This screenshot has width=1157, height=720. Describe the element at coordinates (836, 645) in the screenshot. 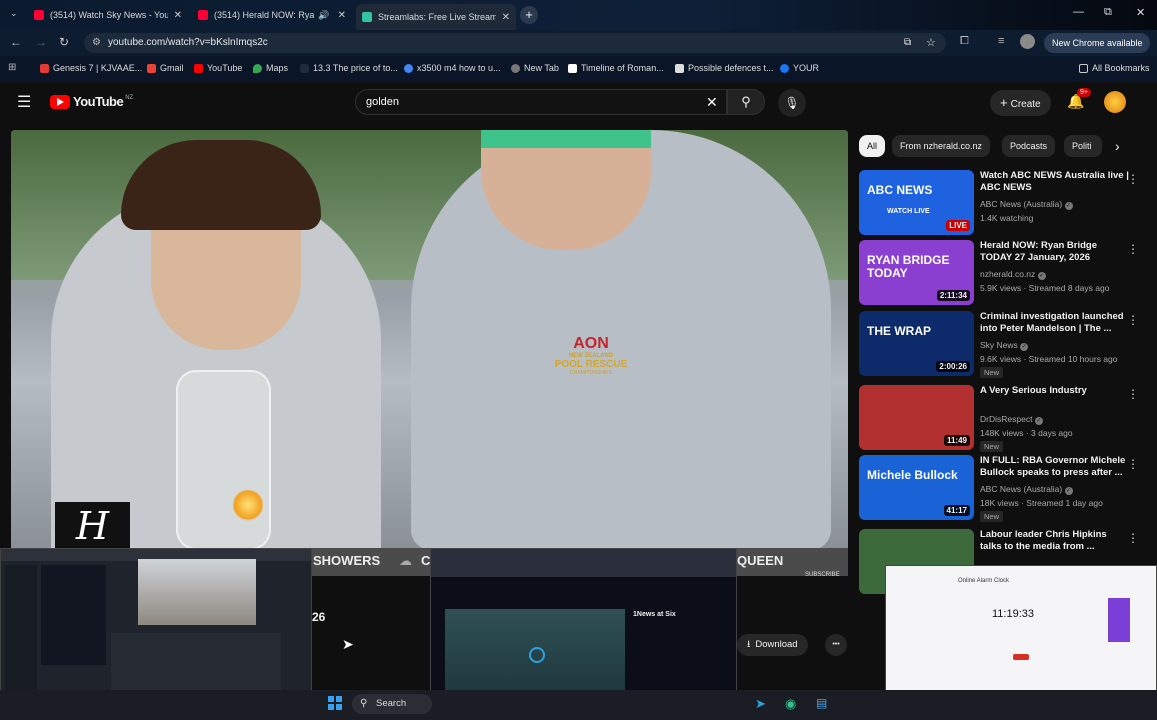

I see `more-actions-button: •••` at that location.